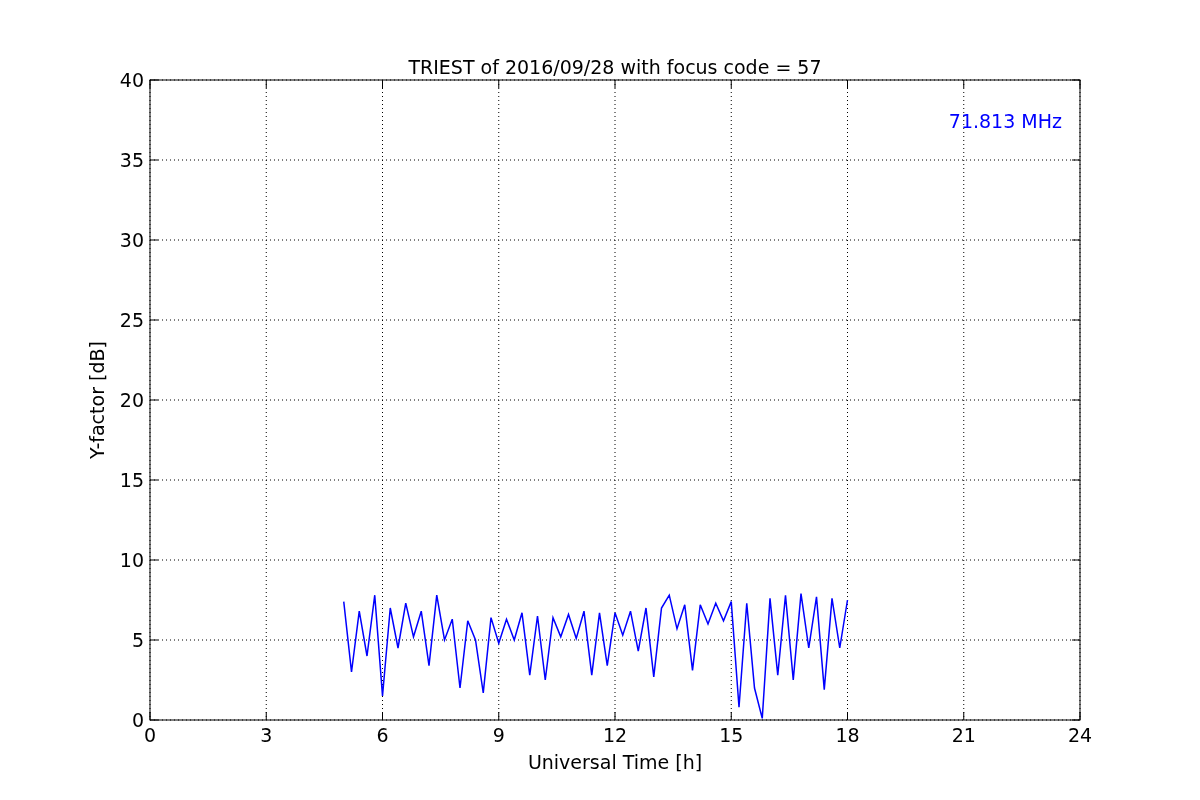  Describe the element at coordinates (1005, 121) in the screenshot. I see `annotation-label: 71.813 MHz` at that location.